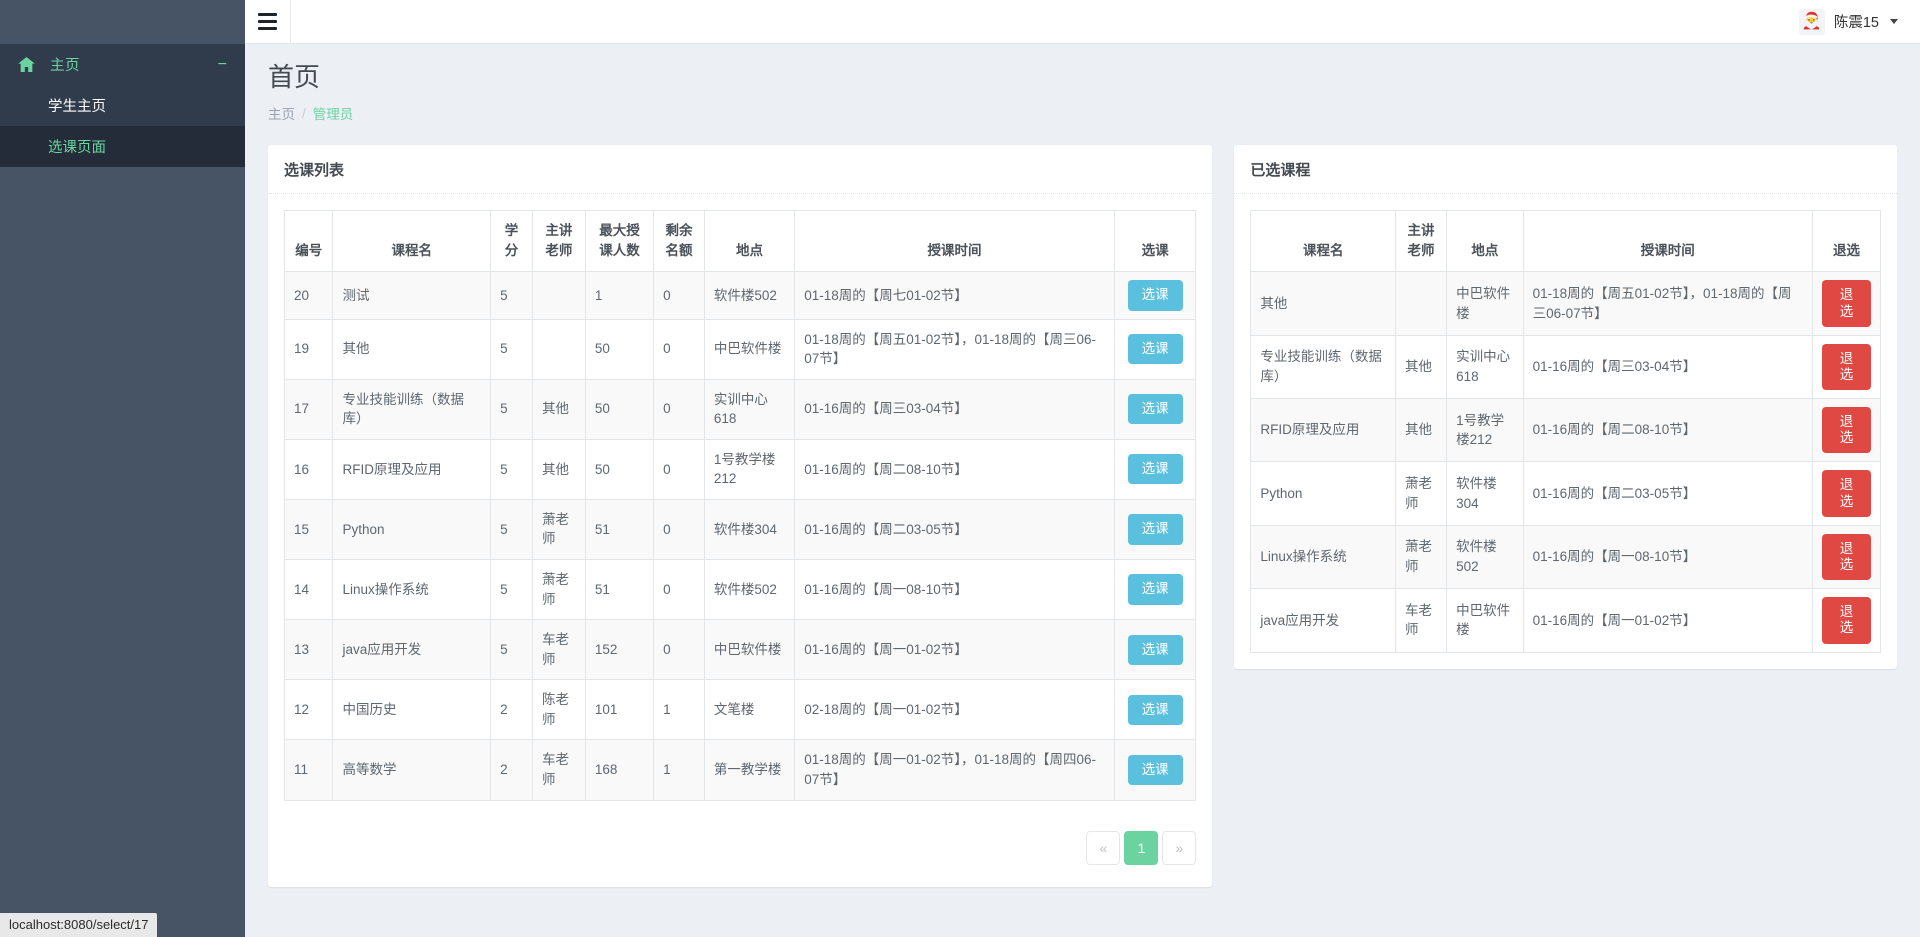 This screenshot has height=937, width=1920. Describe the element at coordinates (1856, 23) in the screenshot. I see `user-name: 陈震15` at that location.